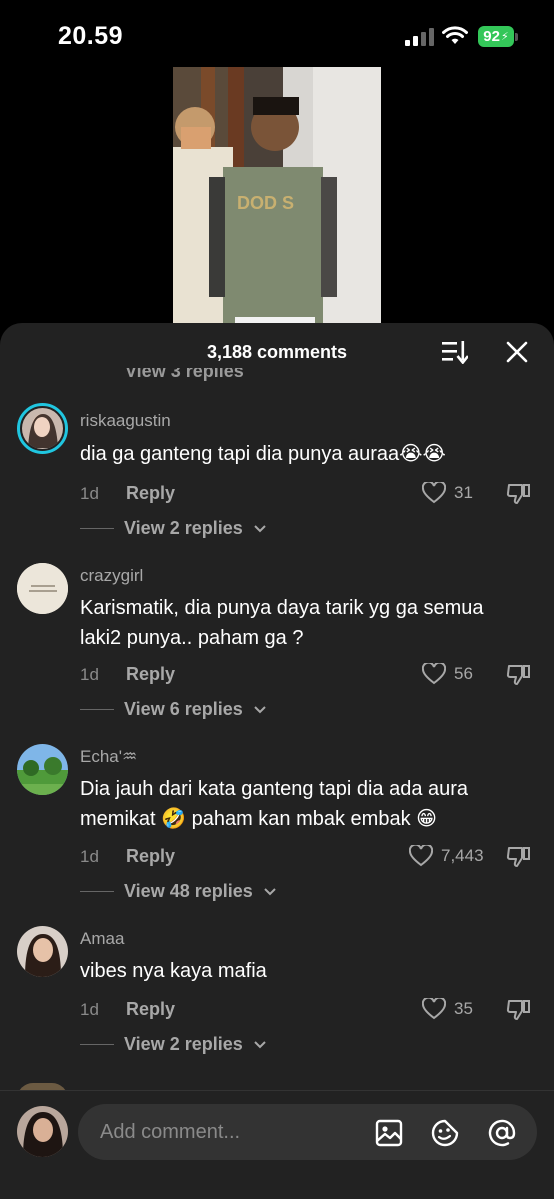 Image resolution: width=554 pixels, height=1199 pixels. What do you see at coordinates (188, 891) in the screenshot?
I see `view-replies-label: View 48 replies` at bounding box center [188, 891].